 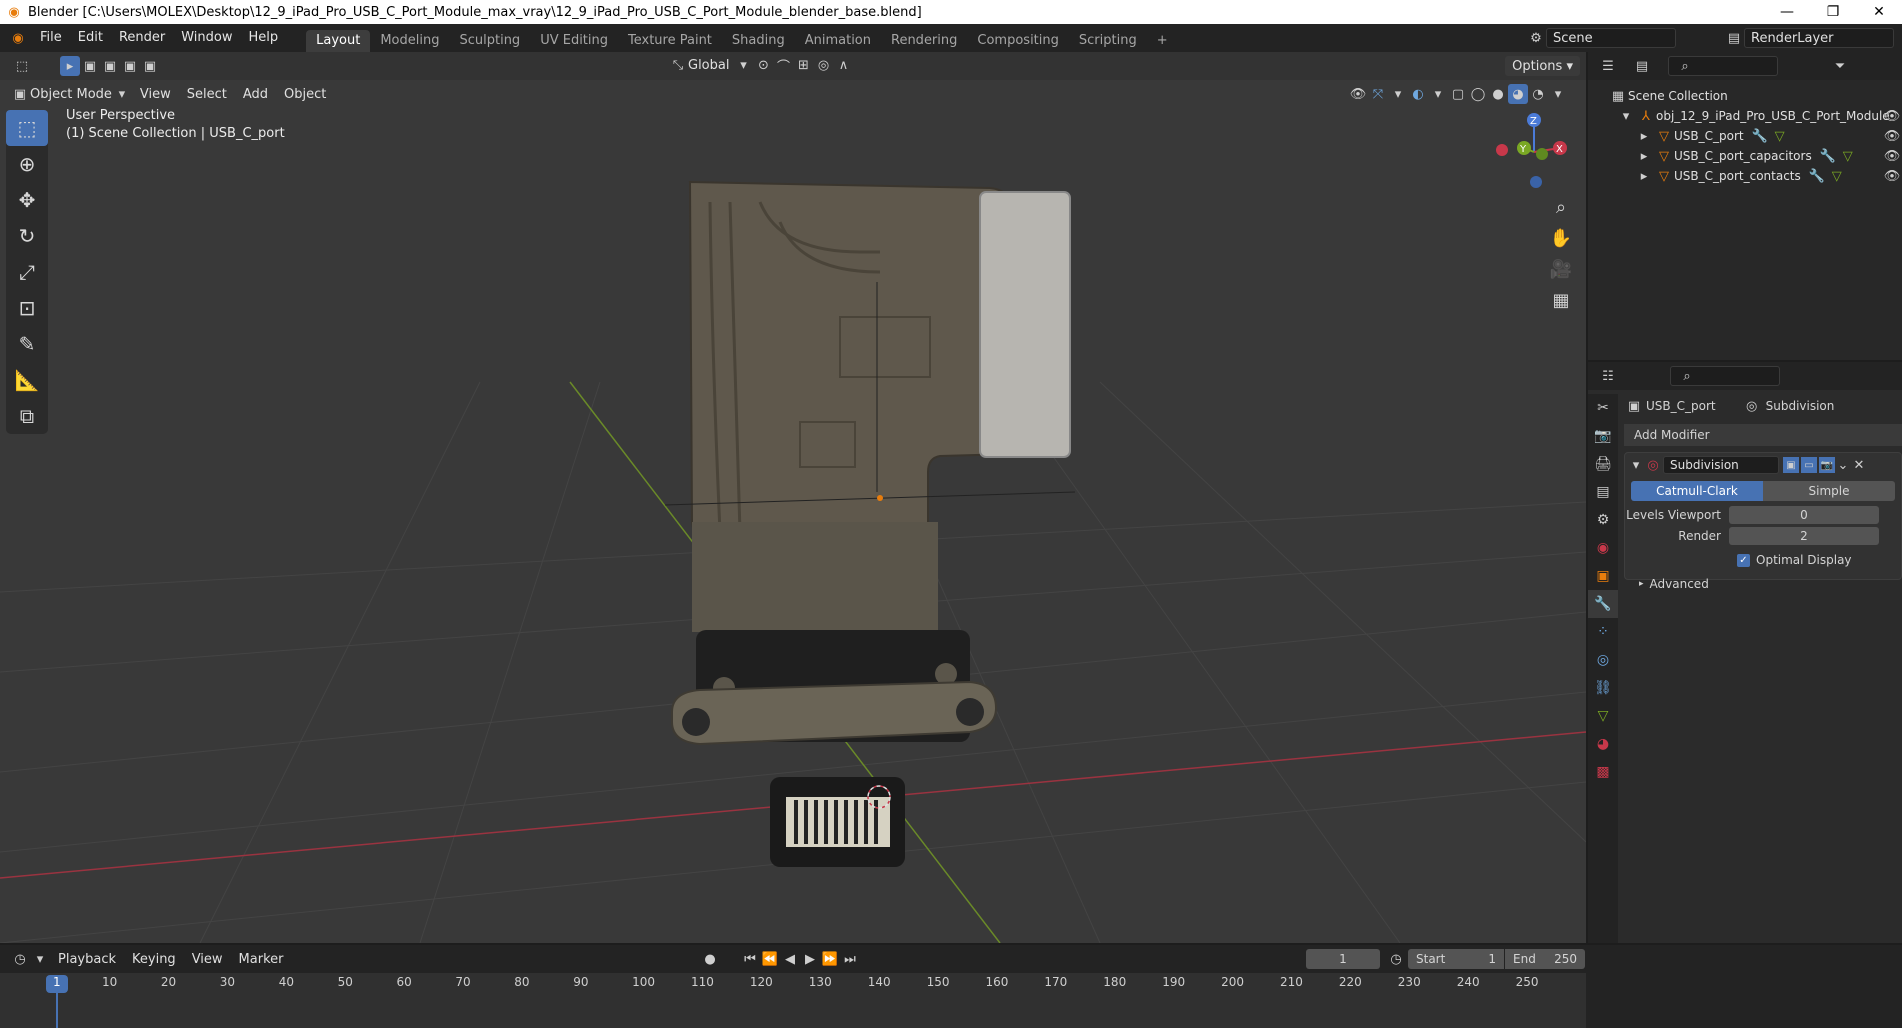 I want to click on ortho-grid-icon: ▦, so click(x=1561, y=300).